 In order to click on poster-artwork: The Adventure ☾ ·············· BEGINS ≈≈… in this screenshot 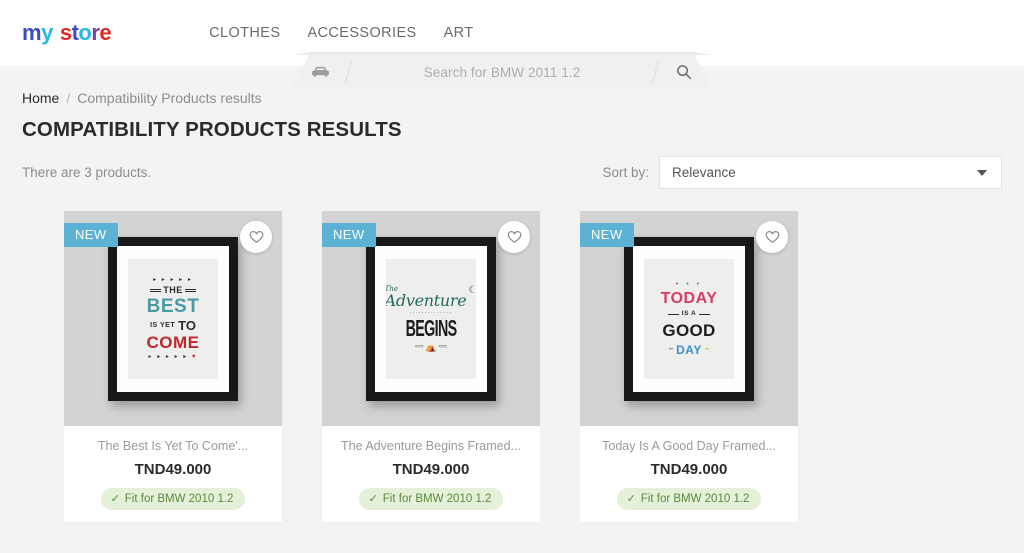, I will do `click(431, 318)`.